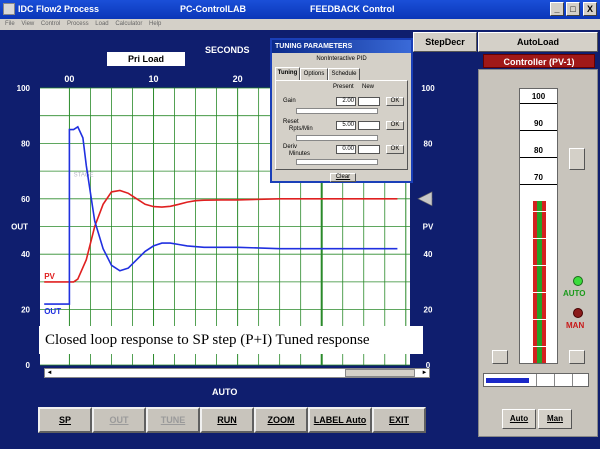 This screenshot has width=600, height=449. Describe the element at coordinates (49, 276) in the screenshot. I see `series-label-pv: PV` at that location.